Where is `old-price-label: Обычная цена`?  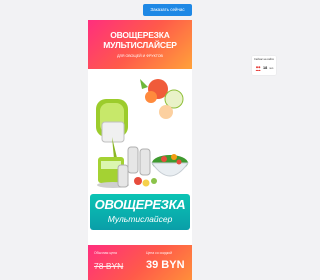
old-price-label: Обычная цена is located at coordinates (105, 253).